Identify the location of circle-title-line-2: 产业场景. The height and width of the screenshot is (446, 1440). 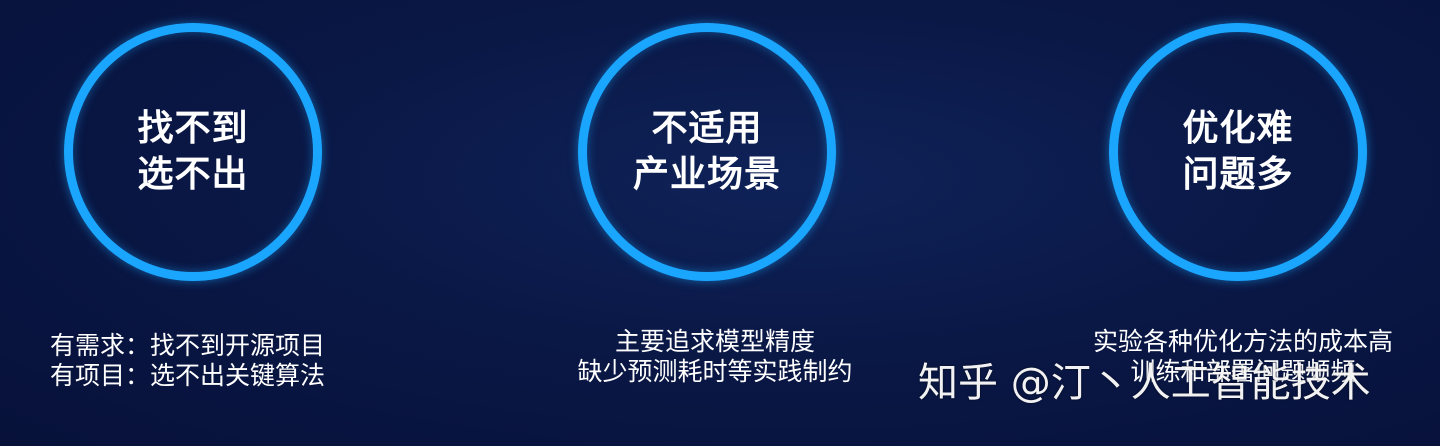
(706, 174).